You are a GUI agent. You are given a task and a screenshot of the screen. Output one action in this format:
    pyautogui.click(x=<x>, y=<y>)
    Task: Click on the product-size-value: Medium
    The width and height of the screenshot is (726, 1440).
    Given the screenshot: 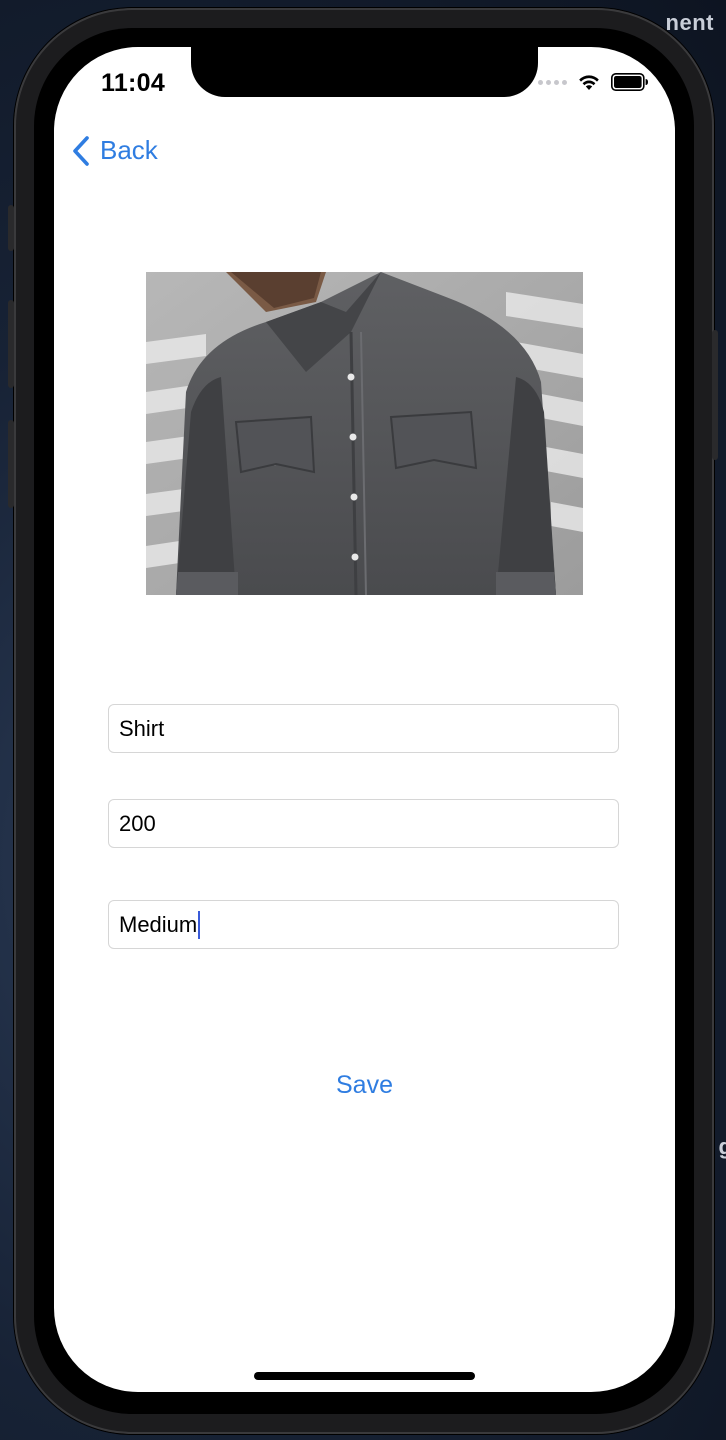 What is the action you would take?
    pyautogui.click(x=158, y=924)
    